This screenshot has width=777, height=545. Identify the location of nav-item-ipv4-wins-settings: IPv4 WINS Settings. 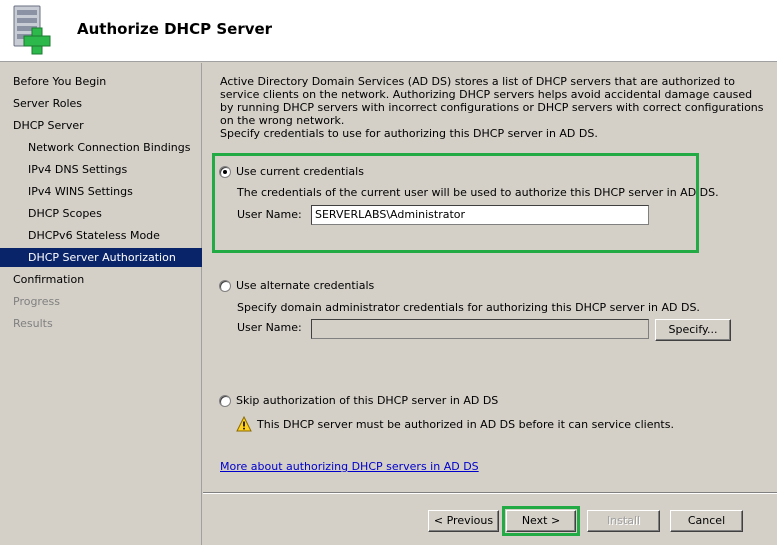
(101, 191).